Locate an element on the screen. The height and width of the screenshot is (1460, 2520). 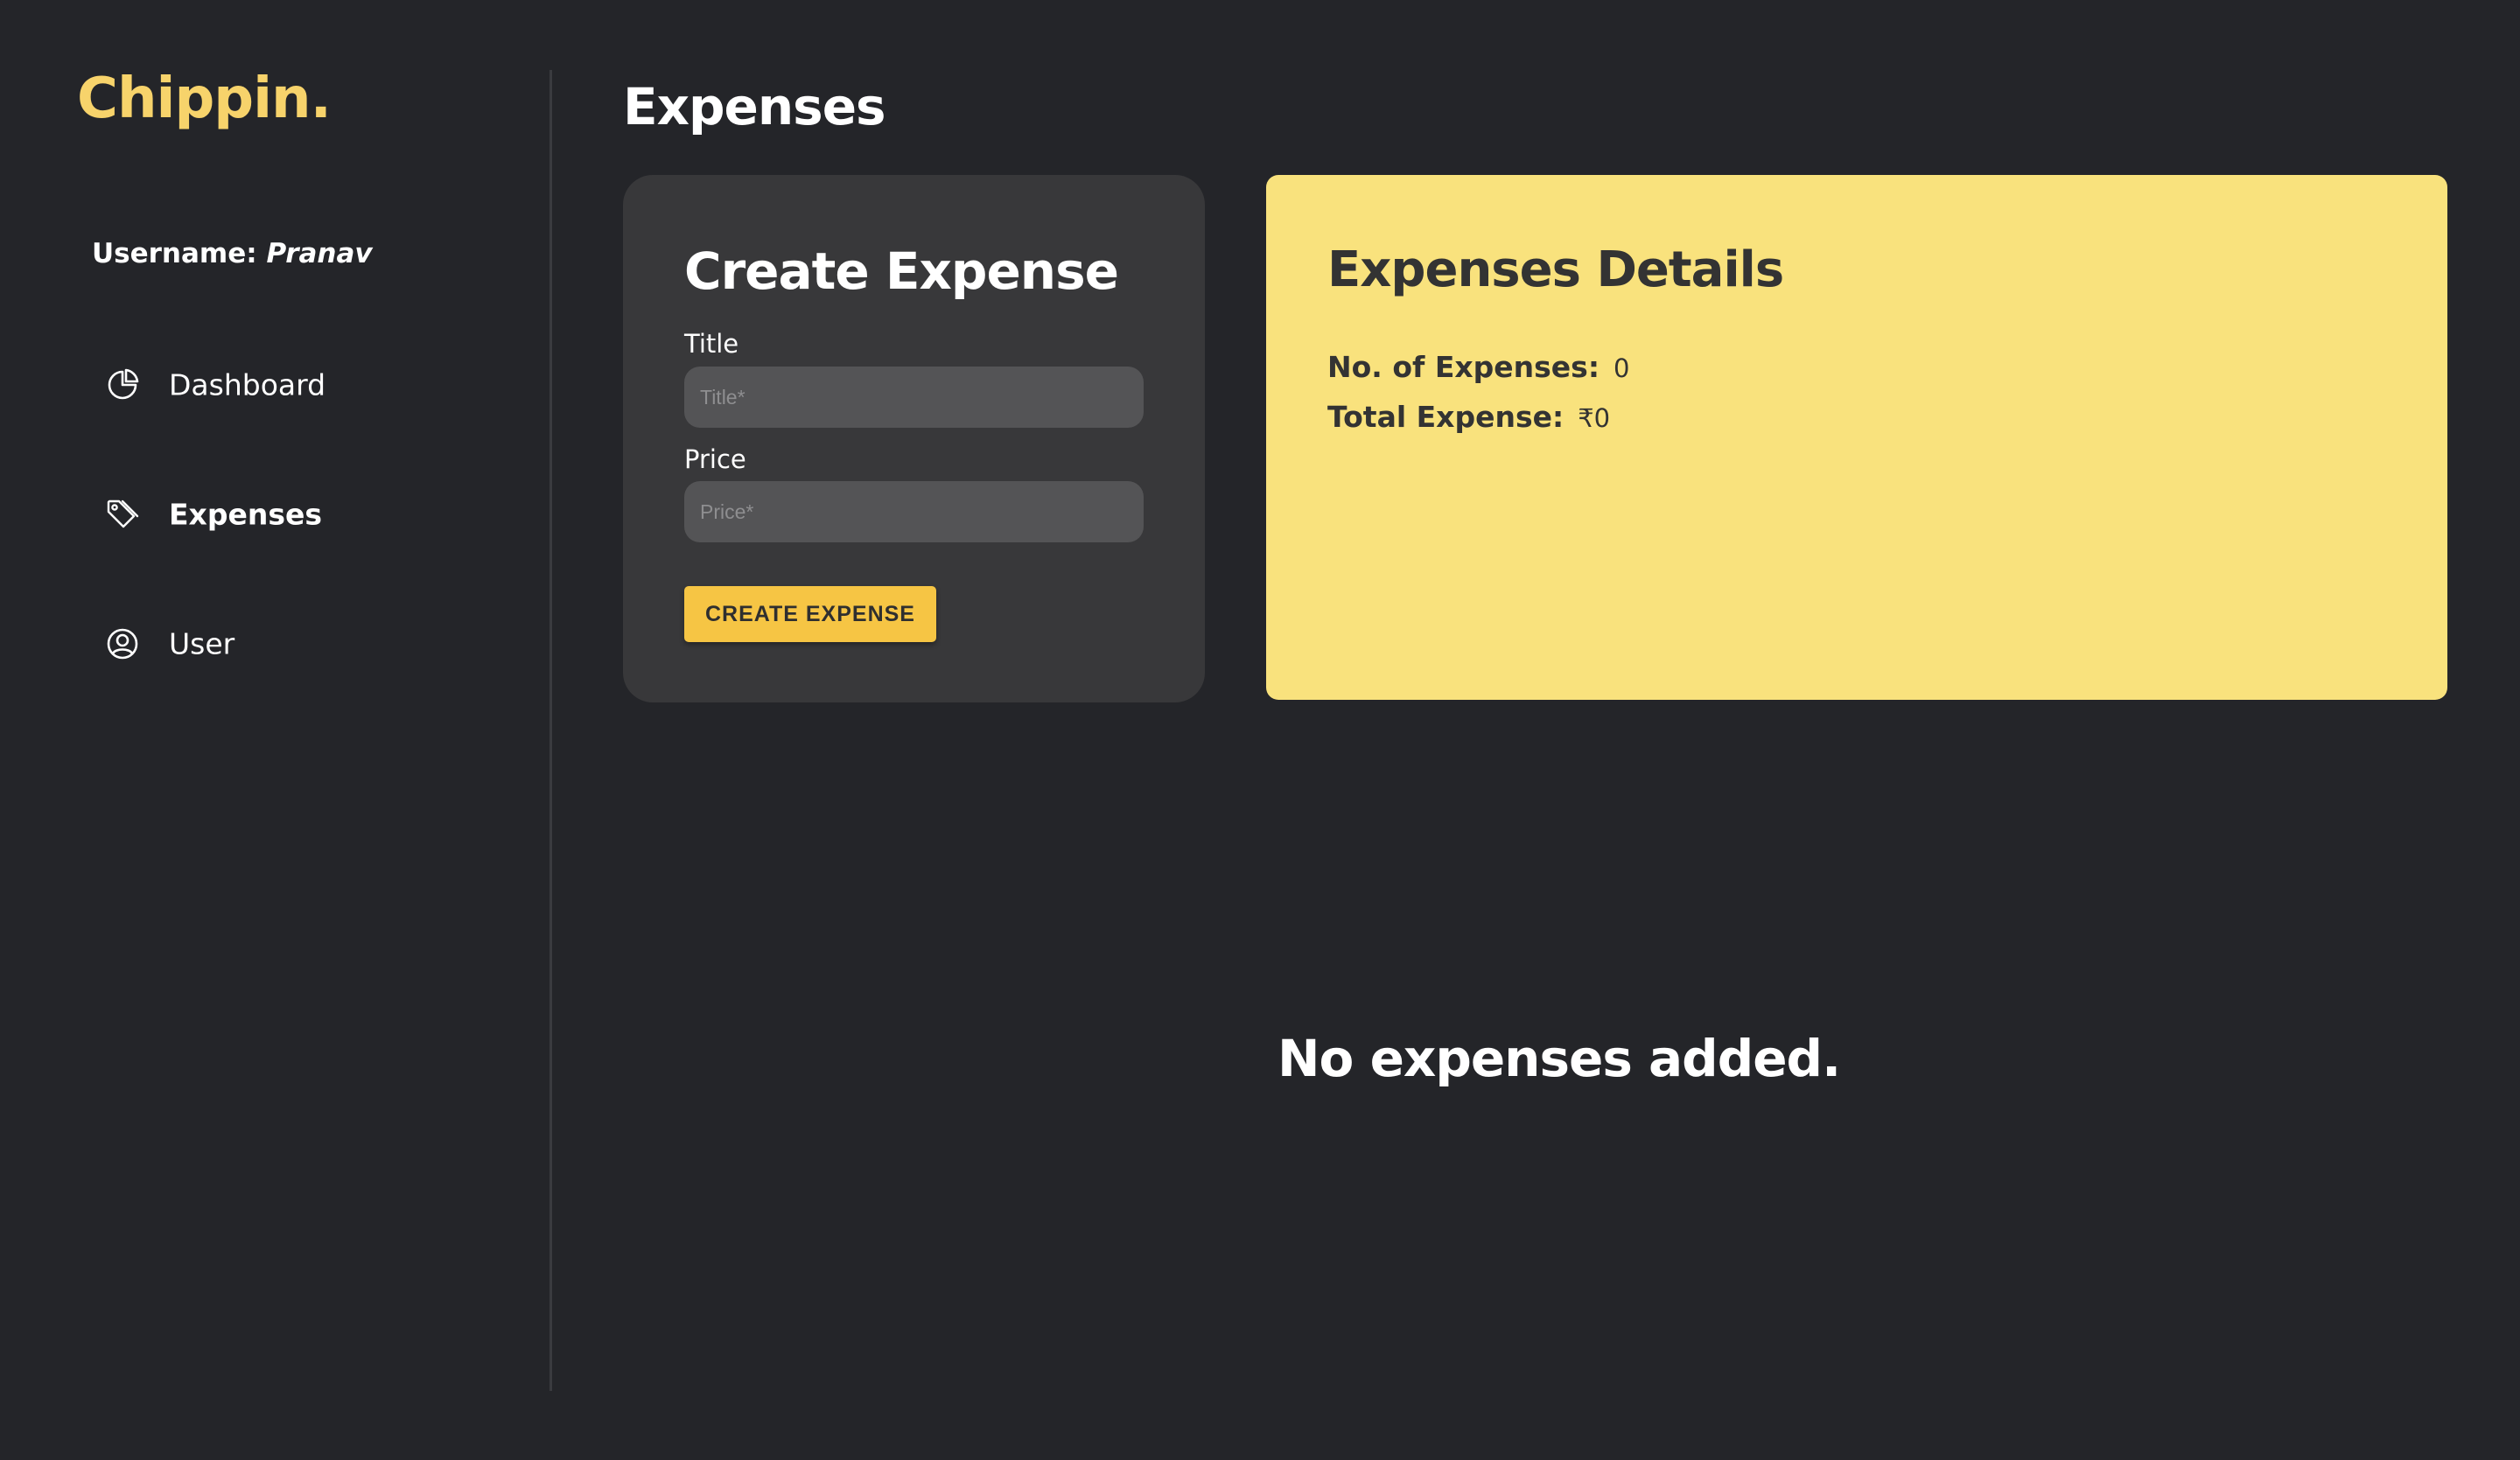
expense-total-row: Total Expense: ₹0 is located at coordinates (1468, 417).